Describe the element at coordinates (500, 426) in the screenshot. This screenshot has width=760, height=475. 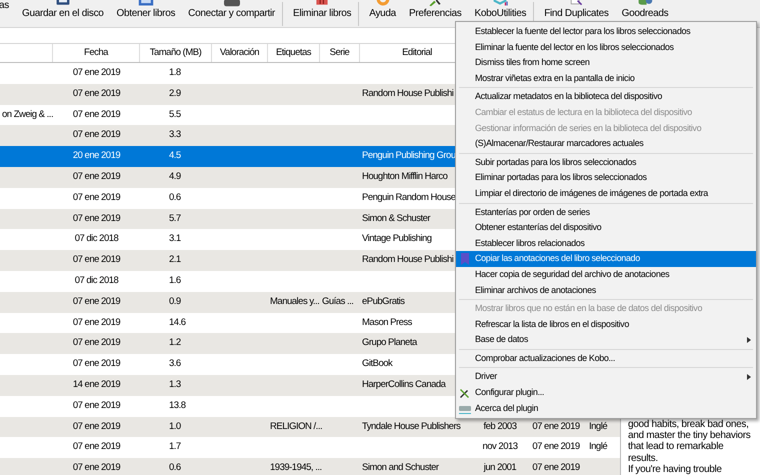
I see `table-cell: feb 2003` at that location.